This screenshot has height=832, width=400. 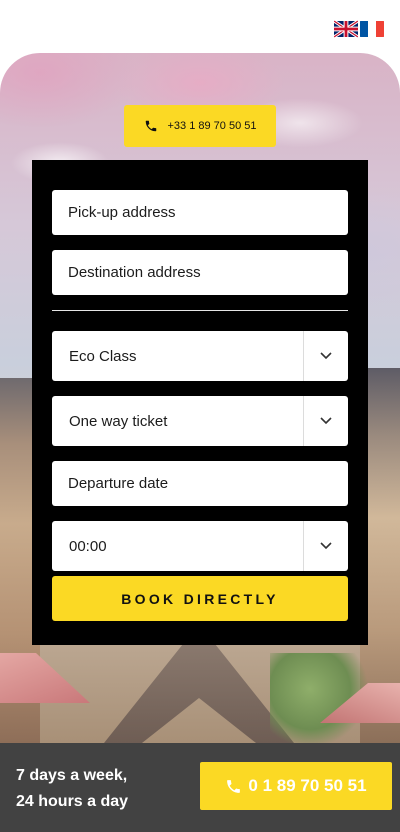 What do you see at coordinates (346, 29) in the screenshot?
I see `uk-flag-icon` at bounding box center [346, 29].